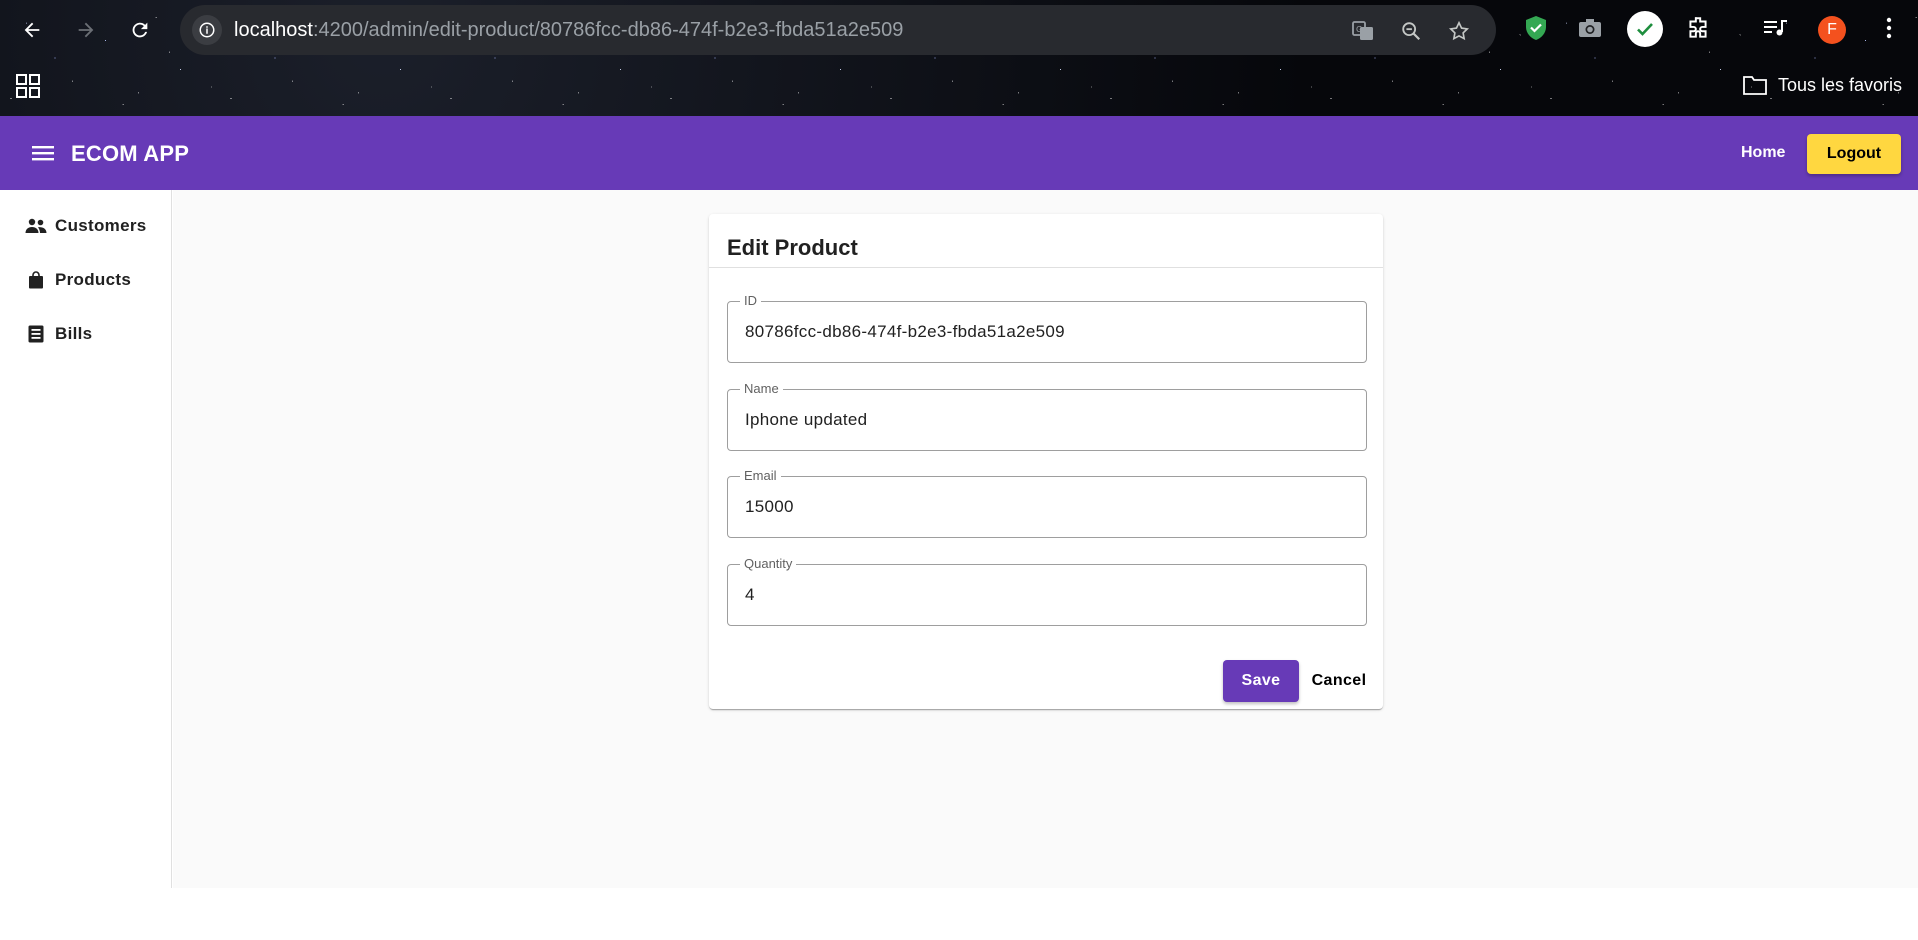 The height and width of the screenshot is (940, 1918). I want to click on name-field: Name, so click(1047, 416).